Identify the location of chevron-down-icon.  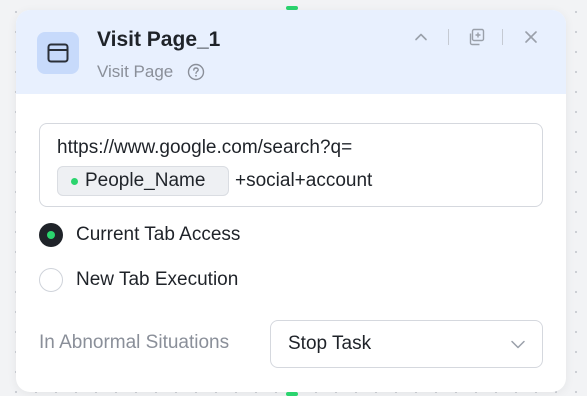
(518, 344).